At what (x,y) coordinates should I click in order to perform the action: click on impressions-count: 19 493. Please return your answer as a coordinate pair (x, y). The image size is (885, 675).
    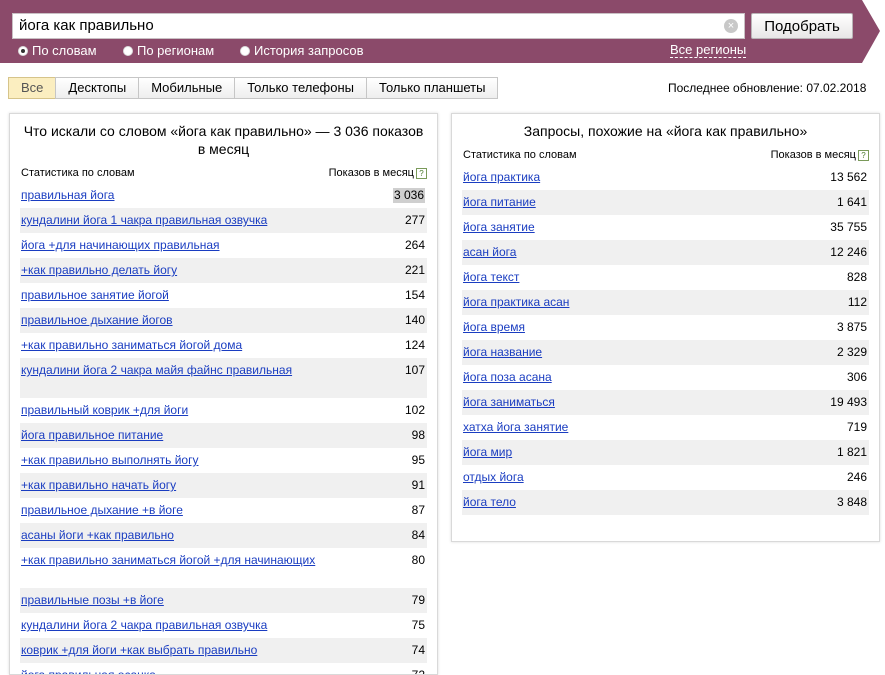
    Looking at the image, I should click on (848, 402).